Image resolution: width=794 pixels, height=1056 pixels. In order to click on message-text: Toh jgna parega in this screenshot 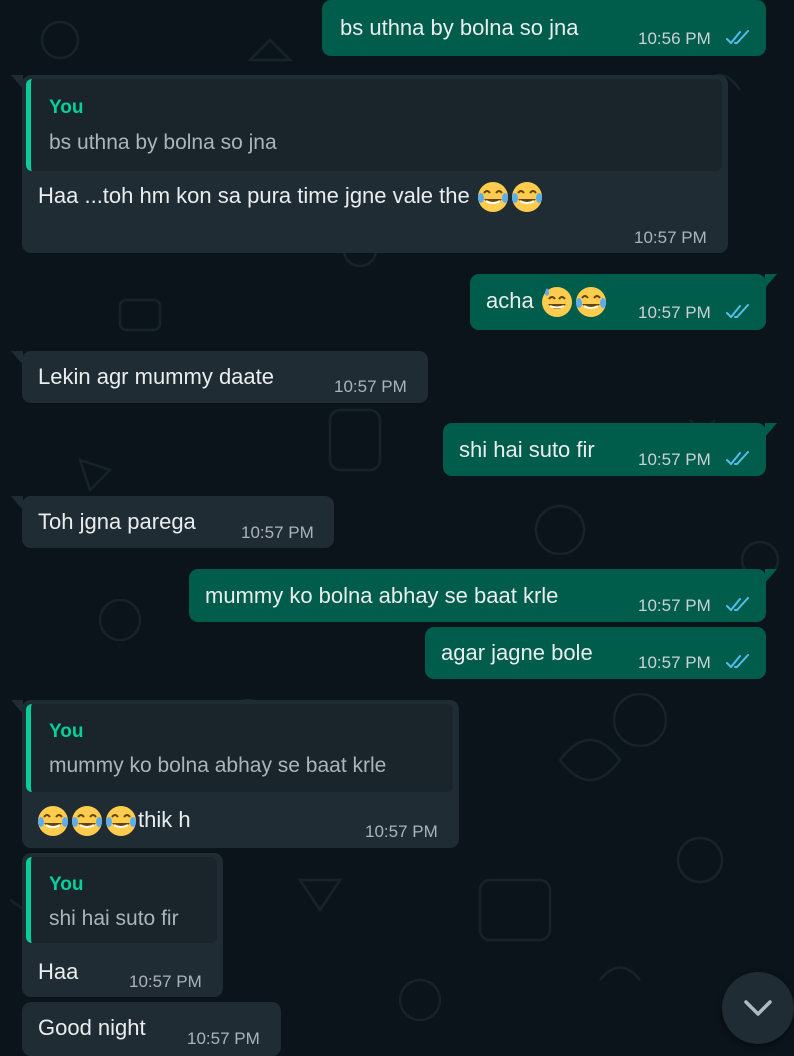, I will do `click(117, 521)`.